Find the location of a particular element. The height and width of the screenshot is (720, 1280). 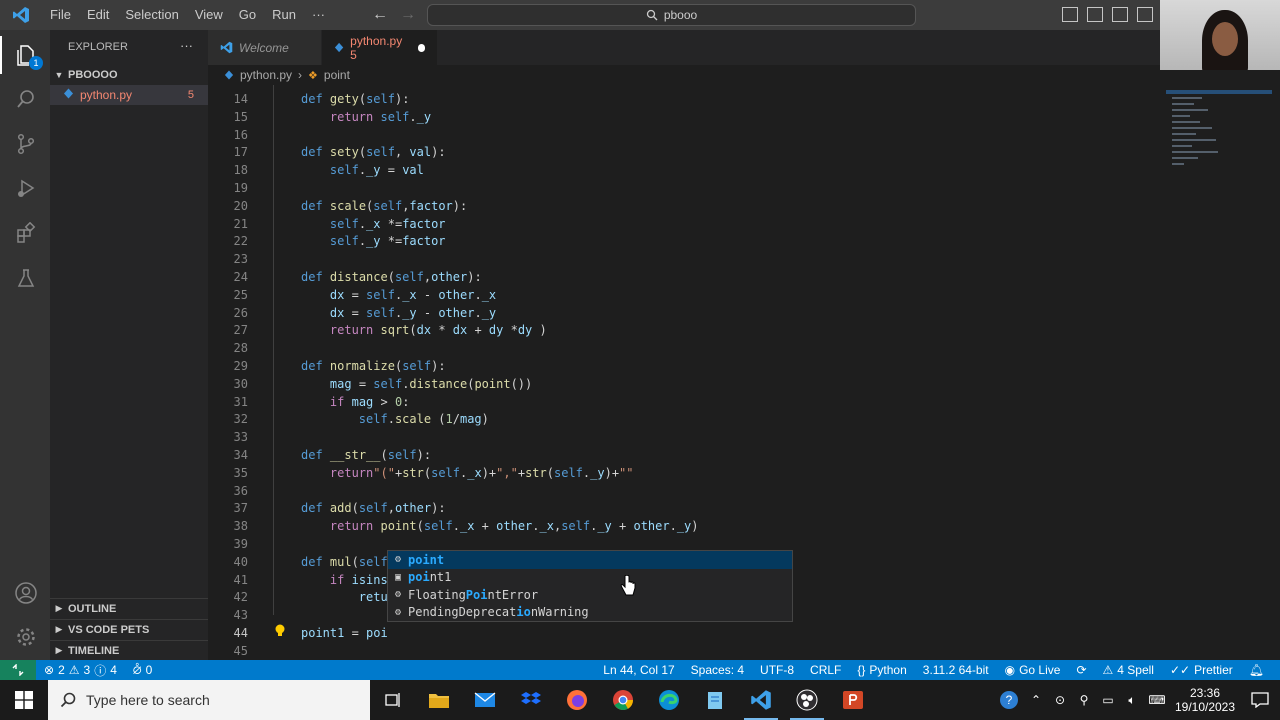

ports-indicator: ⦲ 0 is located at coordinates (142, 670).